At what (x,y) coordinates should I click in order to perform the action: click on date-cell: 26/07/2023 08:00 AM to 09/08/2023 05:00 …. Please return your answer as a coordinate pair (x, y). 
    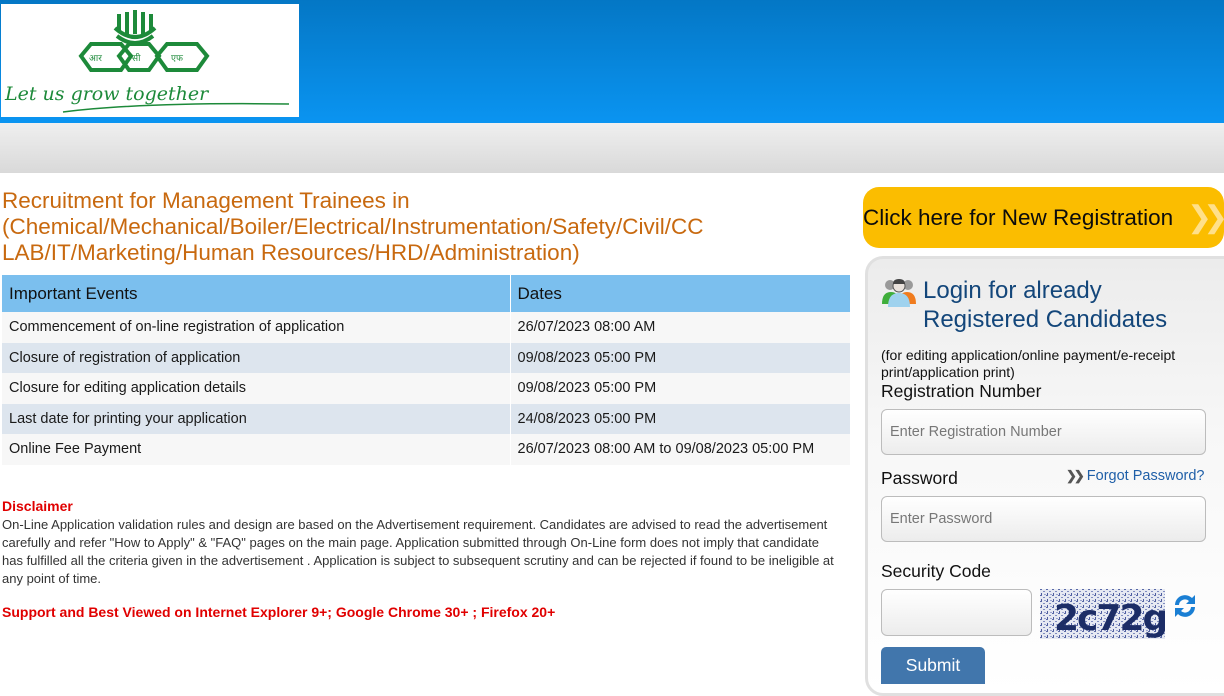
    Looking at the image, I should click on (679, 449).